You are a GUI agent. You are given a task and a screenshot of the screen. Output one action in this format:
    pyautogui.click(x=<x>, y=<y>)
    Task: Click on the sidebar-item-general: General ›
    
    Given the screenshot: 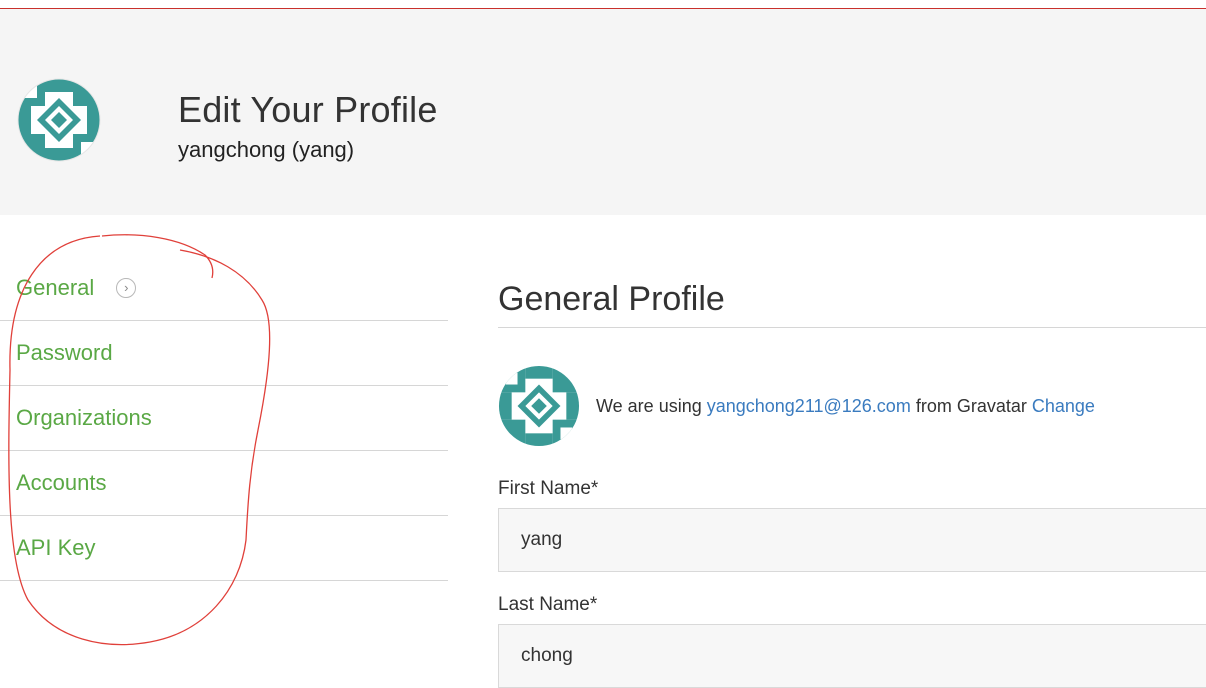 What is the action you would take?
    pyautogui.click(x=224, y=288)
    